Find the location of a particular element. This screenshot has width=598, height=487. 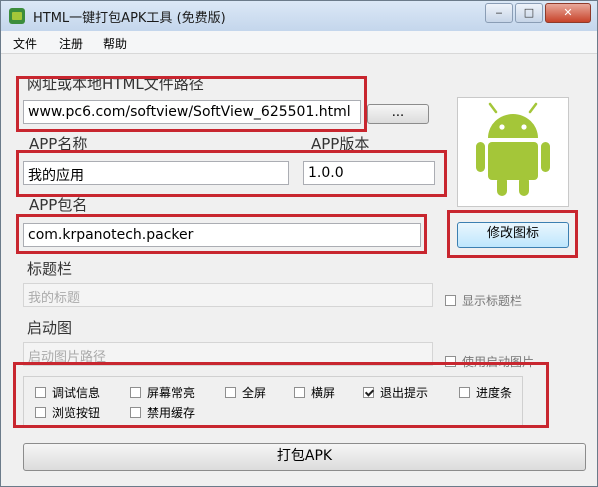

app-icon is located at coordinates (17, 16).